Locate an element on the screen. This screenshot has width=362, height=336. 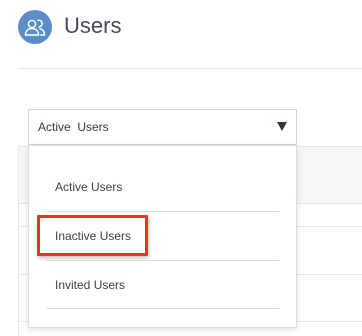
header-divider is located at coordinates (190, 68).